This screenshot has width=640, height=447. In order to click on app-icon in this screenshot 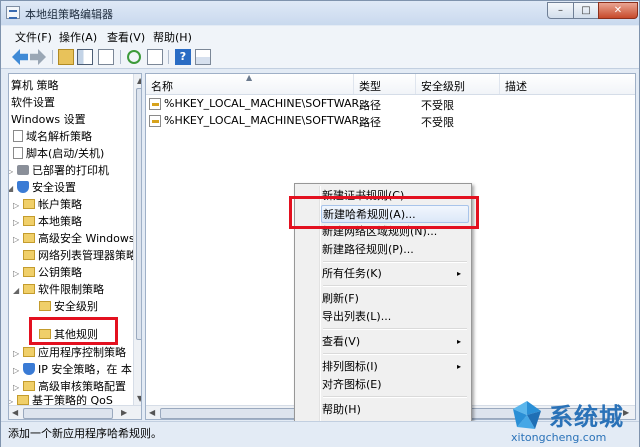, I will do `click(13, 12)`.